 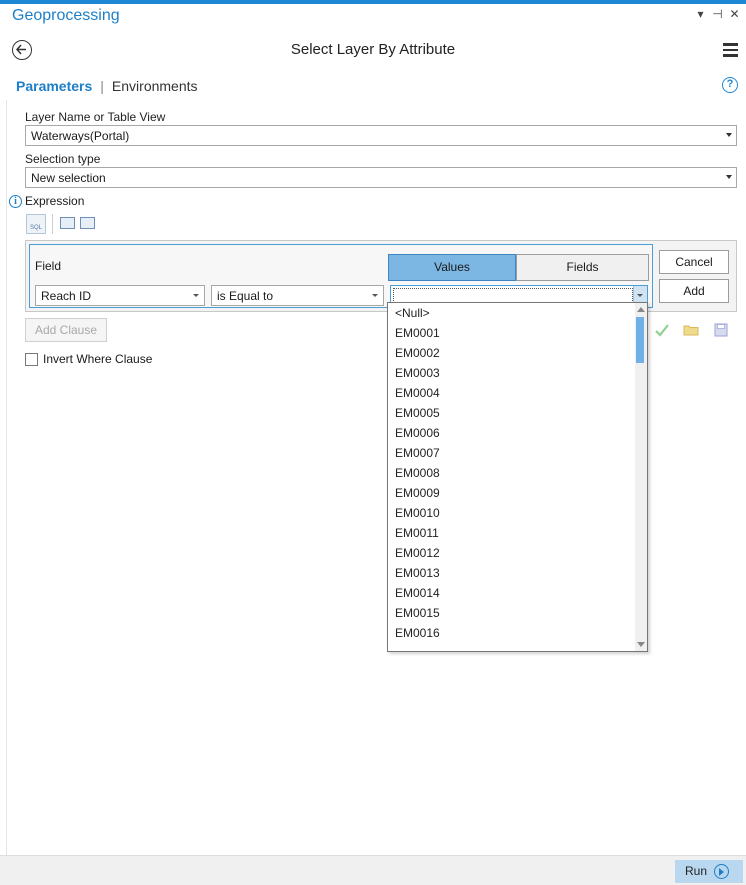 What do you see at coordinates (98, 359) in the screenshot?
I see `invert-label: Invert Where Clause` at bounding box center [98, 359].